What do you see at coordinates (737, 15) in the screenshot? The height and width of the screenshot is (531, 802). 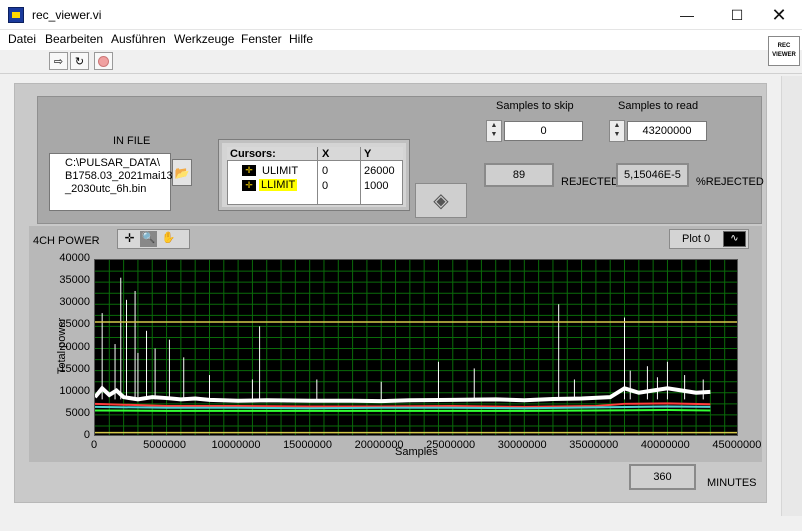 I see `maximize-button: ☐` at bounding box center [737, 15].